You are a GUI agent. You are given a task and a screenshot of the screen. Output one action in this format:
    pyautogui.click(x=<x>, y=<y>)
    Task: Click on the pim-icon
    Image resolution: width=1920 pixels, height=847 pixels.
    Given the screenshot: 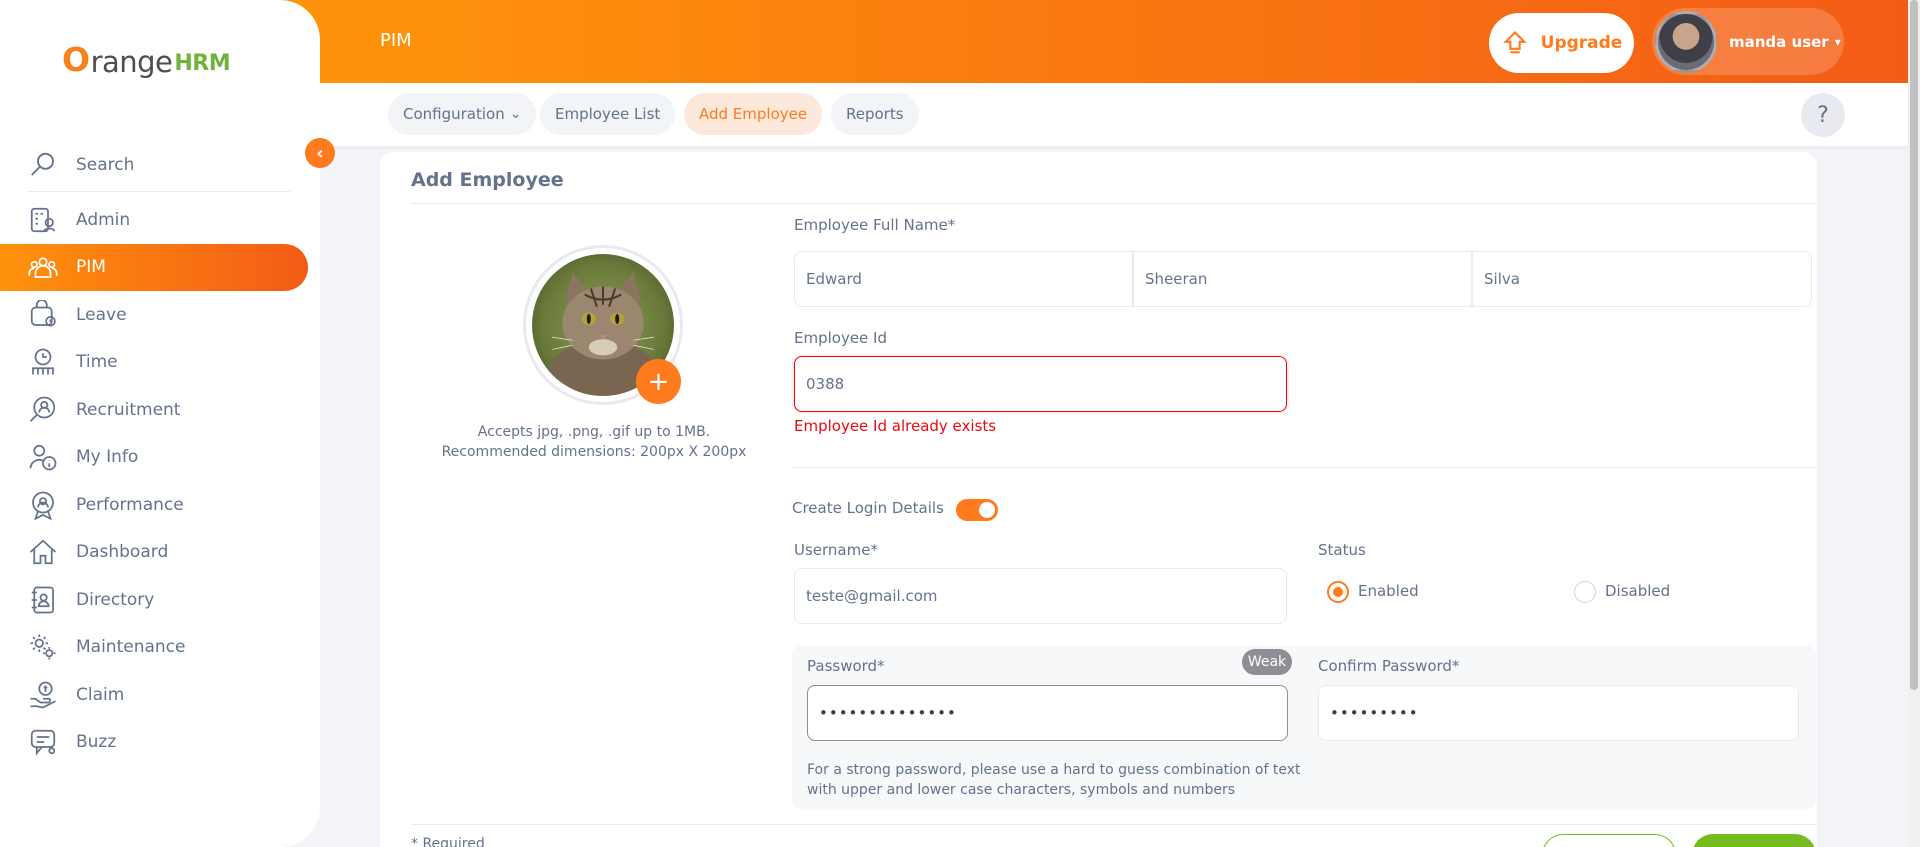 What is the action you would take?
    pyautogui.click(x=43, y=268)
    